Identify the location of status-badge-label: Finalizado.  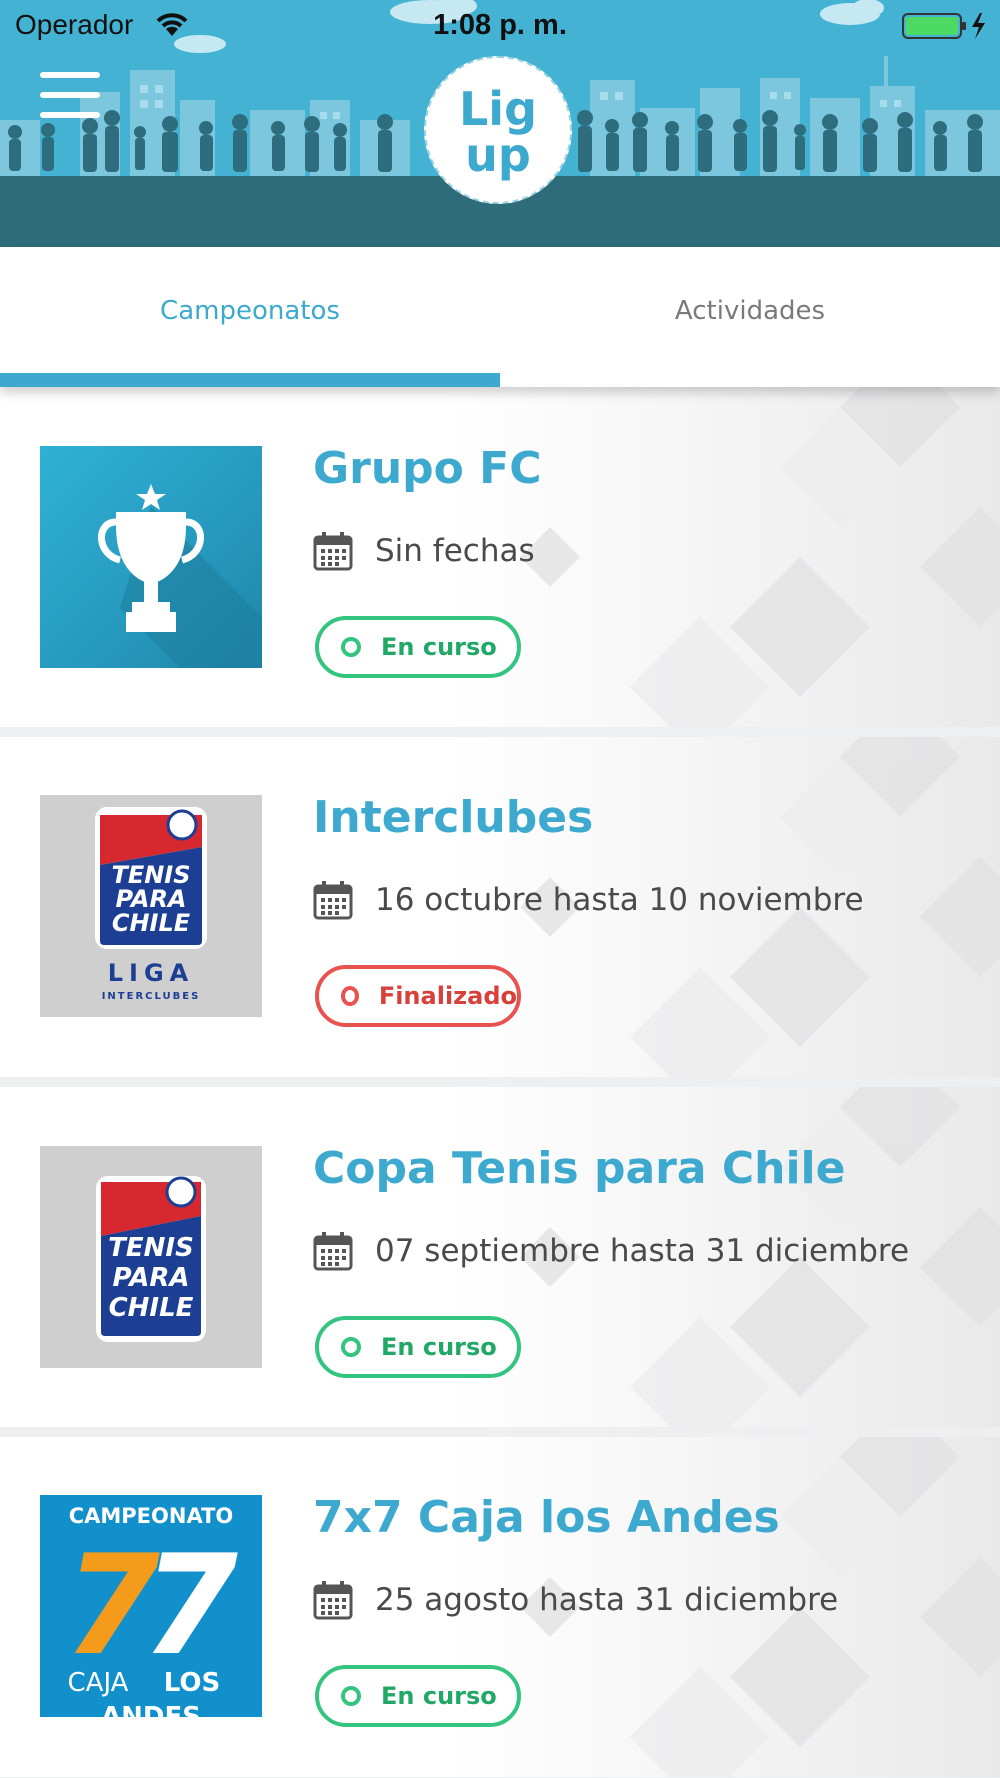
(447, 996).